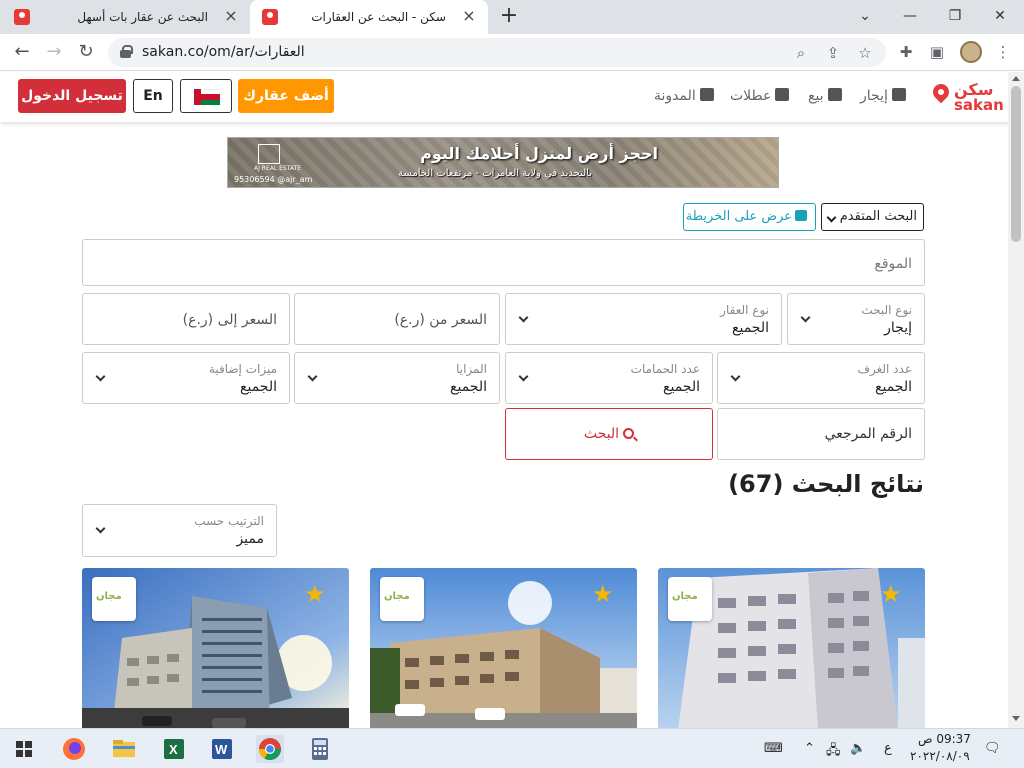 The height and width of the screenshot is (768, 1024). What do you see at coordinates (893, 264) in the screenshot?
I see `location-placeholder: الموقع` at bounding box center [893, 264].